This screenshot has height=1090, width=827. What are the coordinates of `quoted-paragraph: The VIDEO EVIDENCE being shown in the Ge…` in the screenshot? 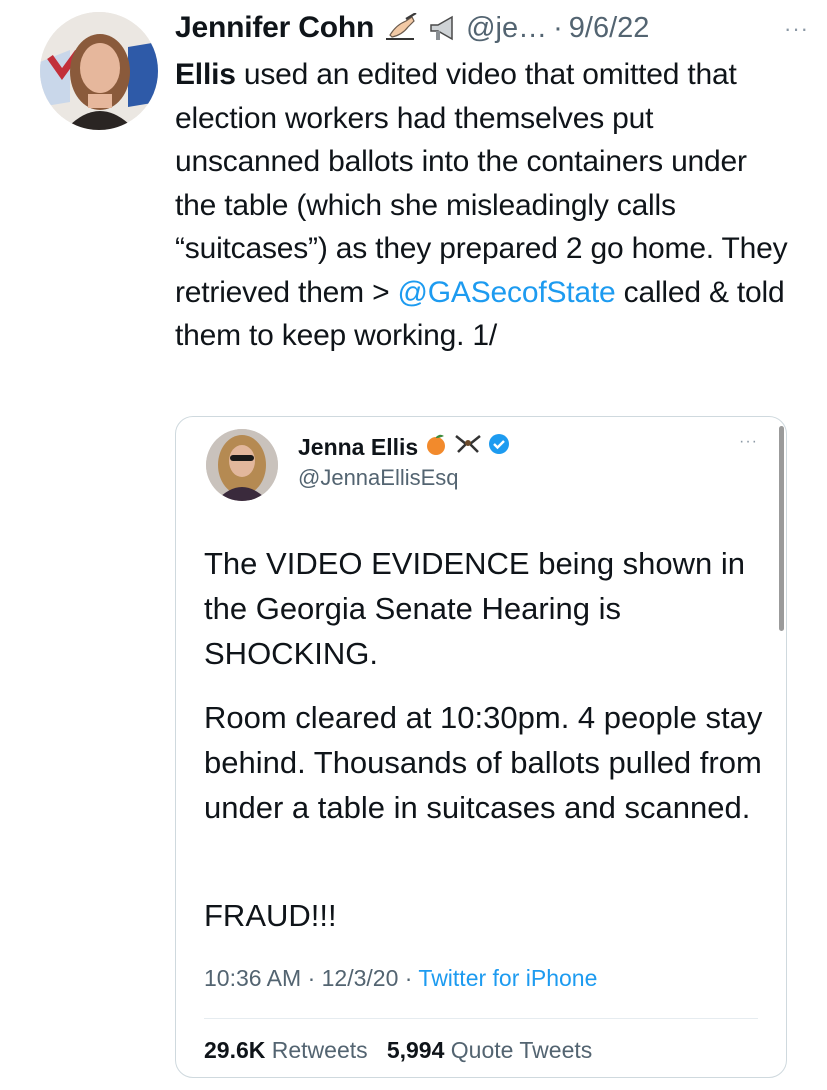 It's located at (475, 608).